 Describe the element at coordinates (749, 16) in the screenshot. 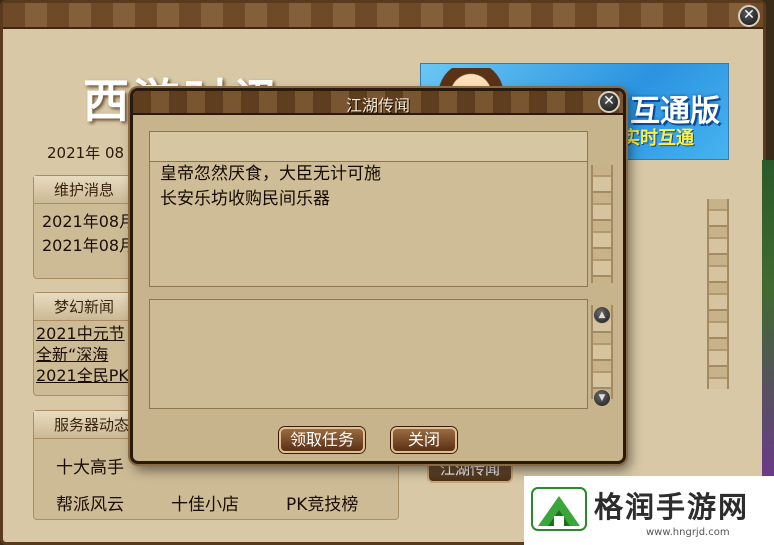

I see `news-window-close-icon: ✕` at that location.